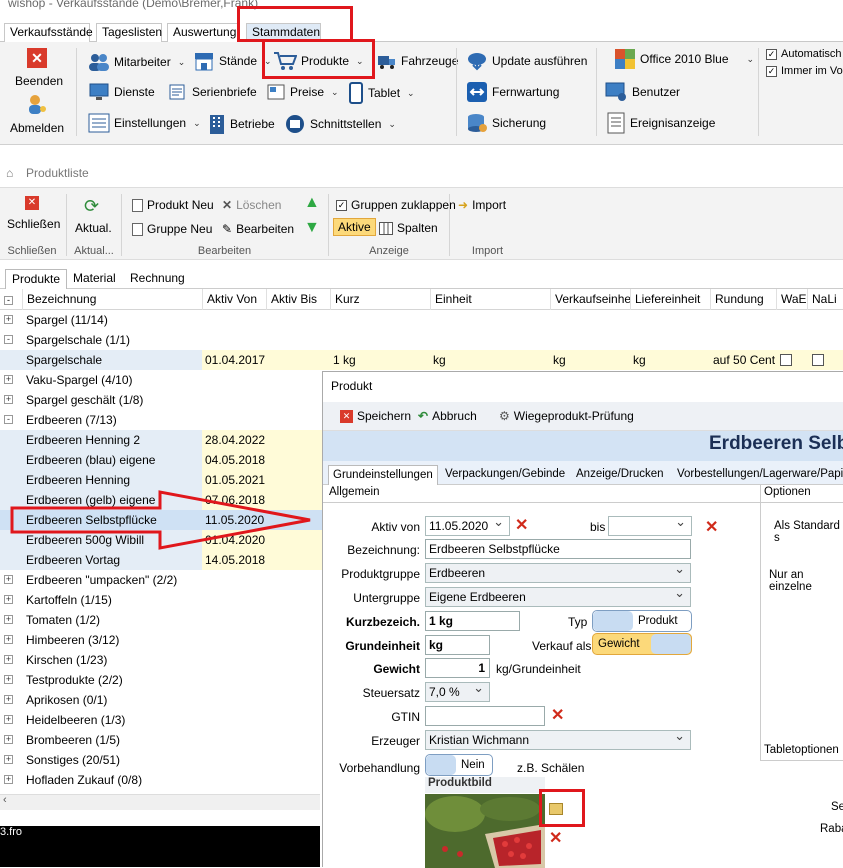  I want to click on sicherung-button: Sicherung, so click(506, 123).